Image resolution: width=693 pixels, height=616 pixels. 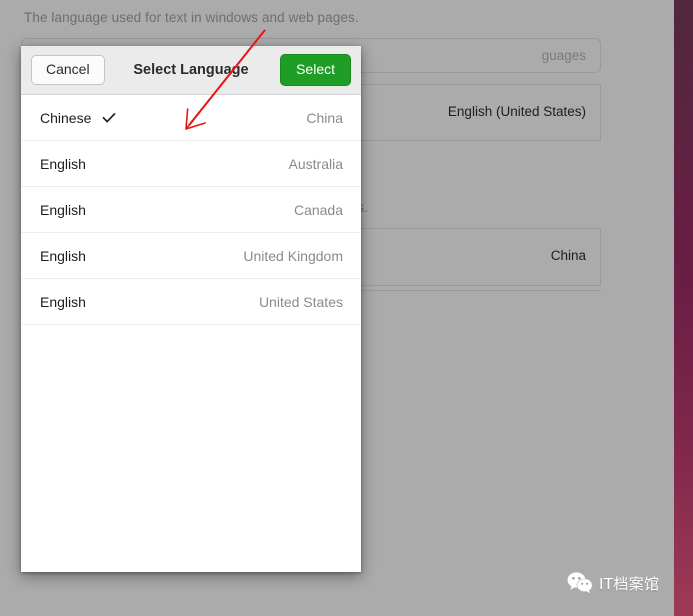 What do you see at coordinates (318, 209) in the screenshot?
I see `language-region: Canada` at bounding box center [318, 209].